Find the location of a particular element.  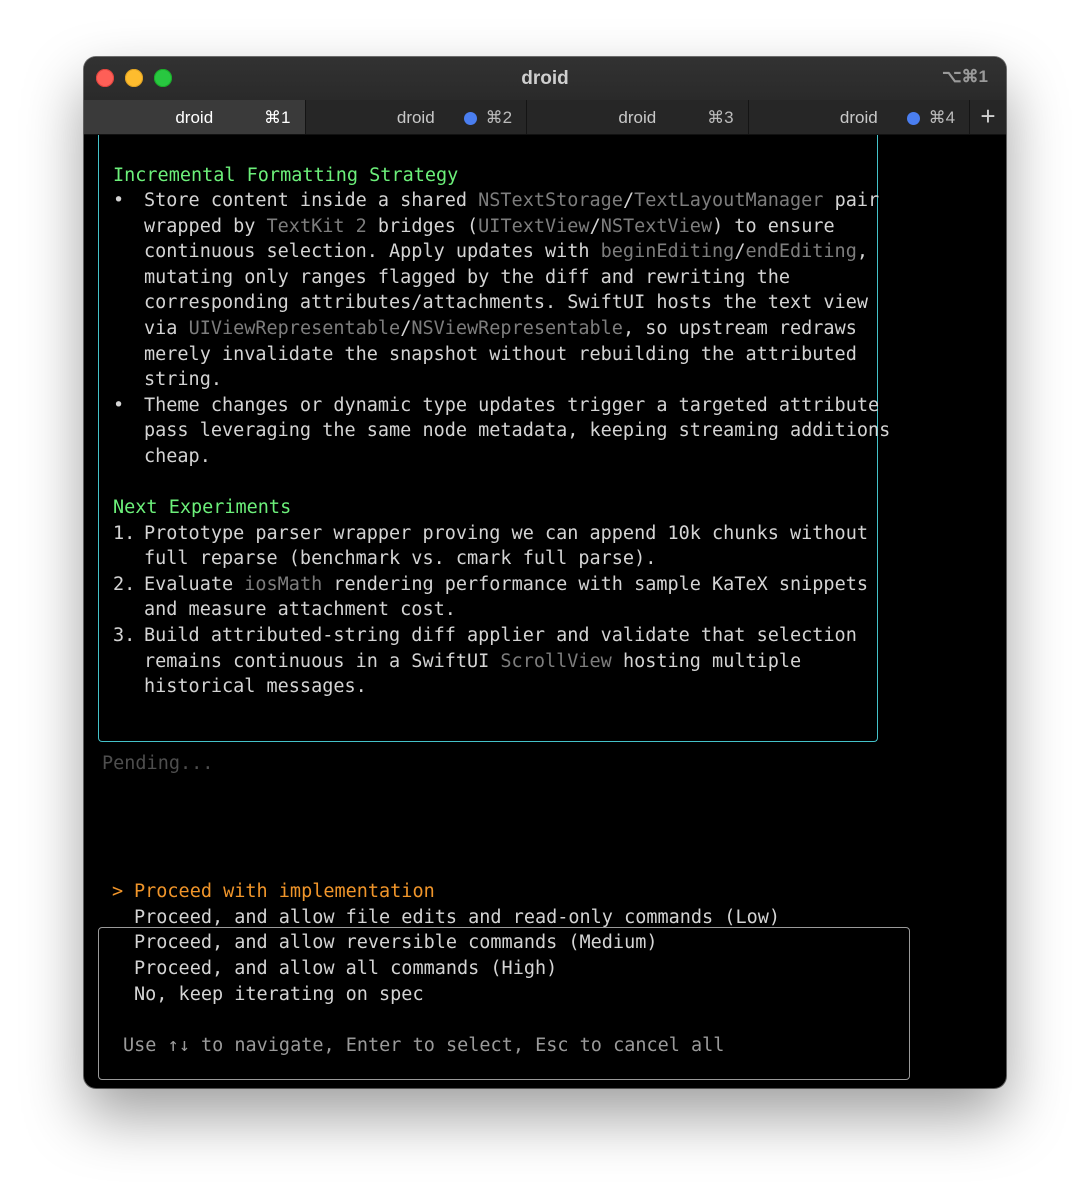

list-number: 3. is located at coordinates (124, 635).